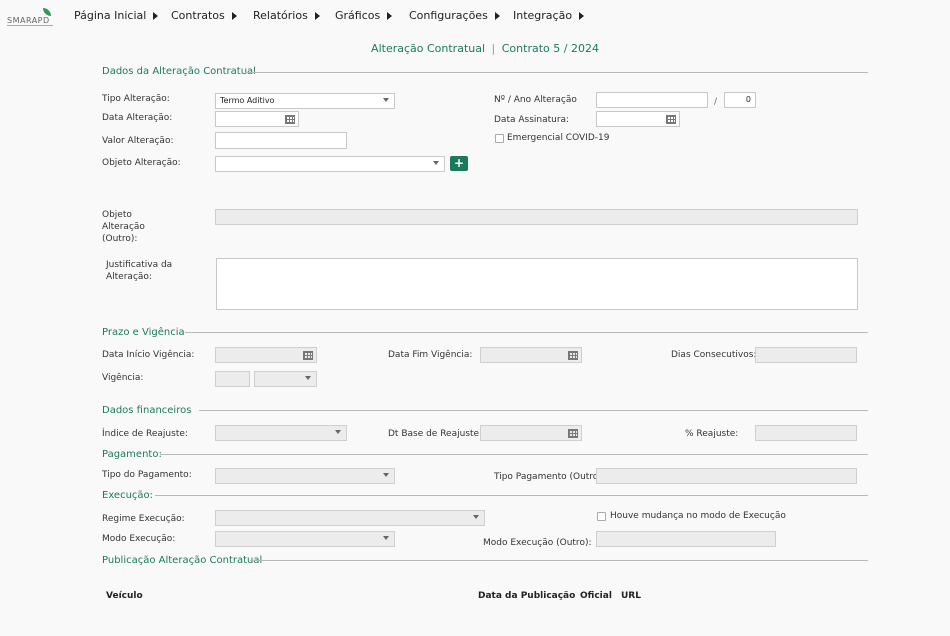  I want to click on justificativa-label: Justificativa da Alteração:, so click(139, 271).